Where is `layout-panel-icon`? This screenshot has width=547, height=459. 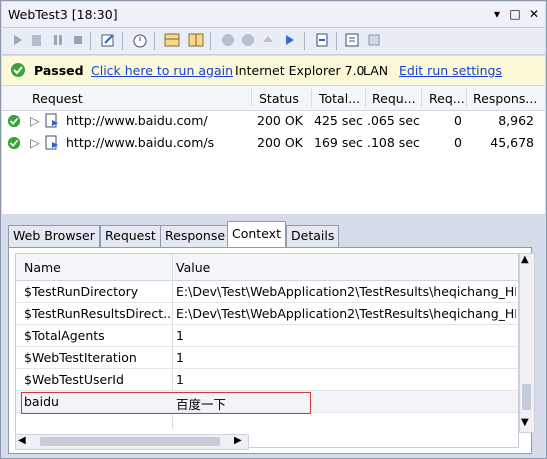
layout-panel-icon is located at coordinates (196, 40).